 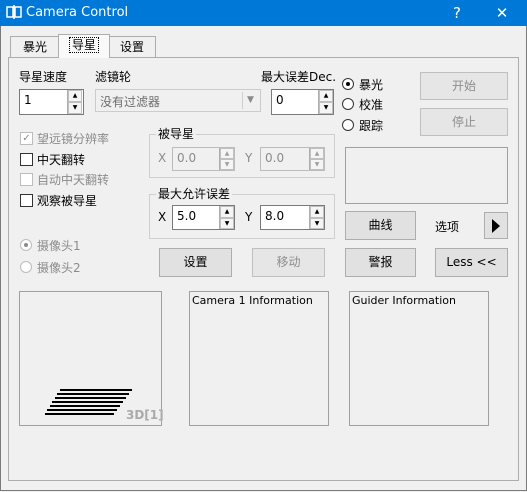 I want to click on max-dec-spinner: ▲ ▼, so click(x=325, y=102).